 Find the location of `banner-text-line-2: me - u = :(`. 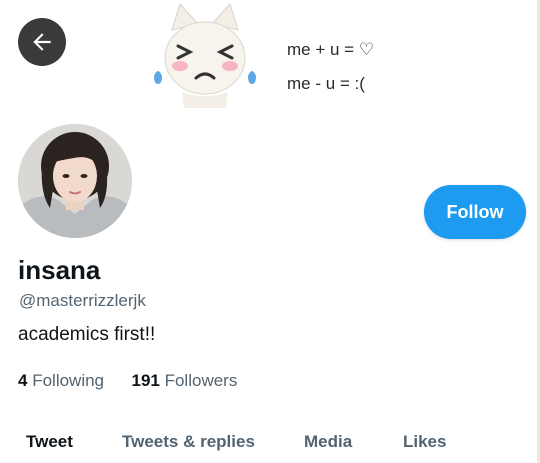

banner-text-line-2: me - u = :( is located at coordinates (326, 83).